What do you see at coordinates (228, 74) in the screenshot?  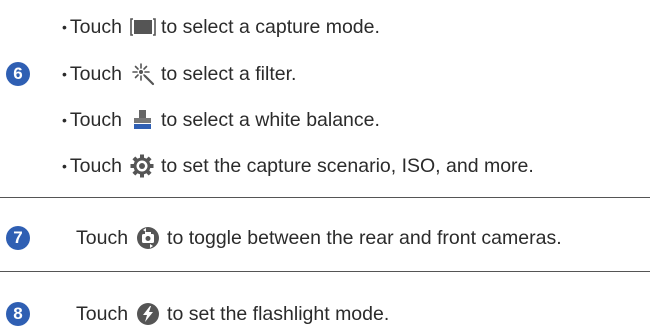 I see `item-text: to select a filter.` at bounding box center [228, 74].